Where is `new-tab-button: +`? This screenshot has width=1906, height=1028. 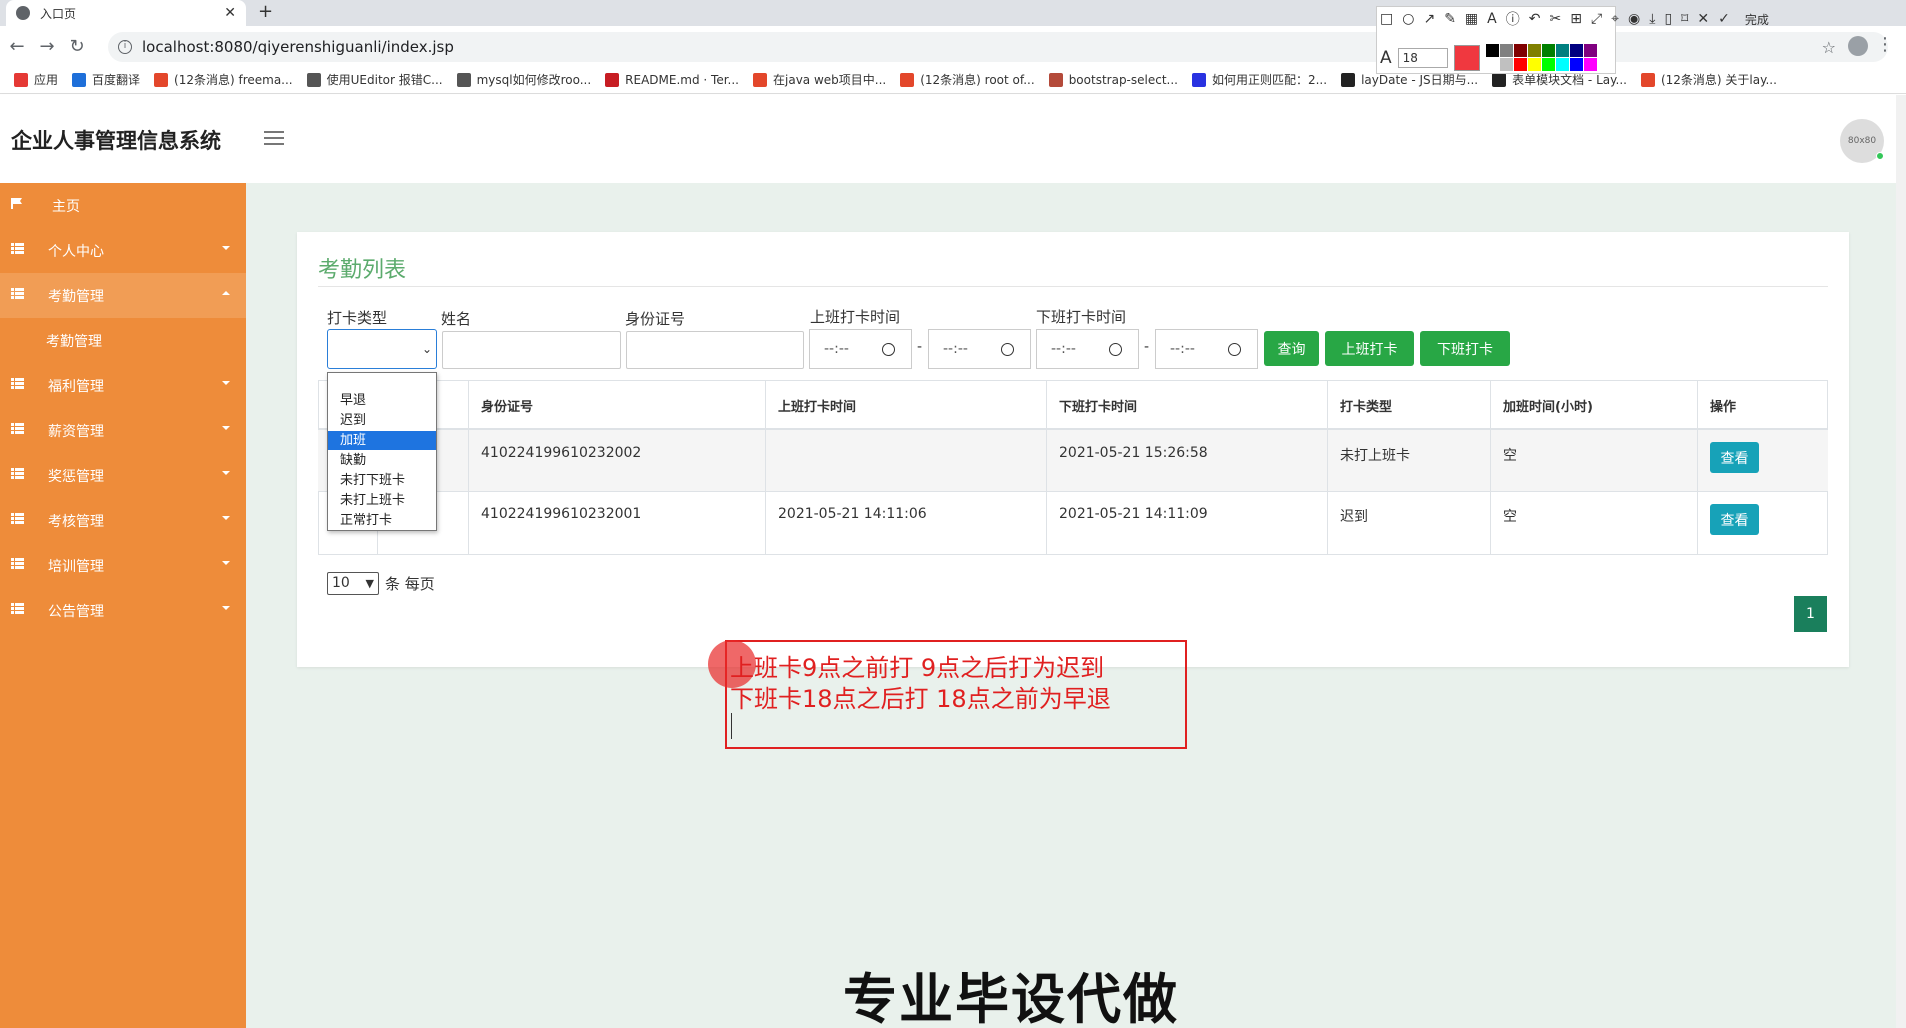 new-tab-button: + is located at coordinates (265, 11).